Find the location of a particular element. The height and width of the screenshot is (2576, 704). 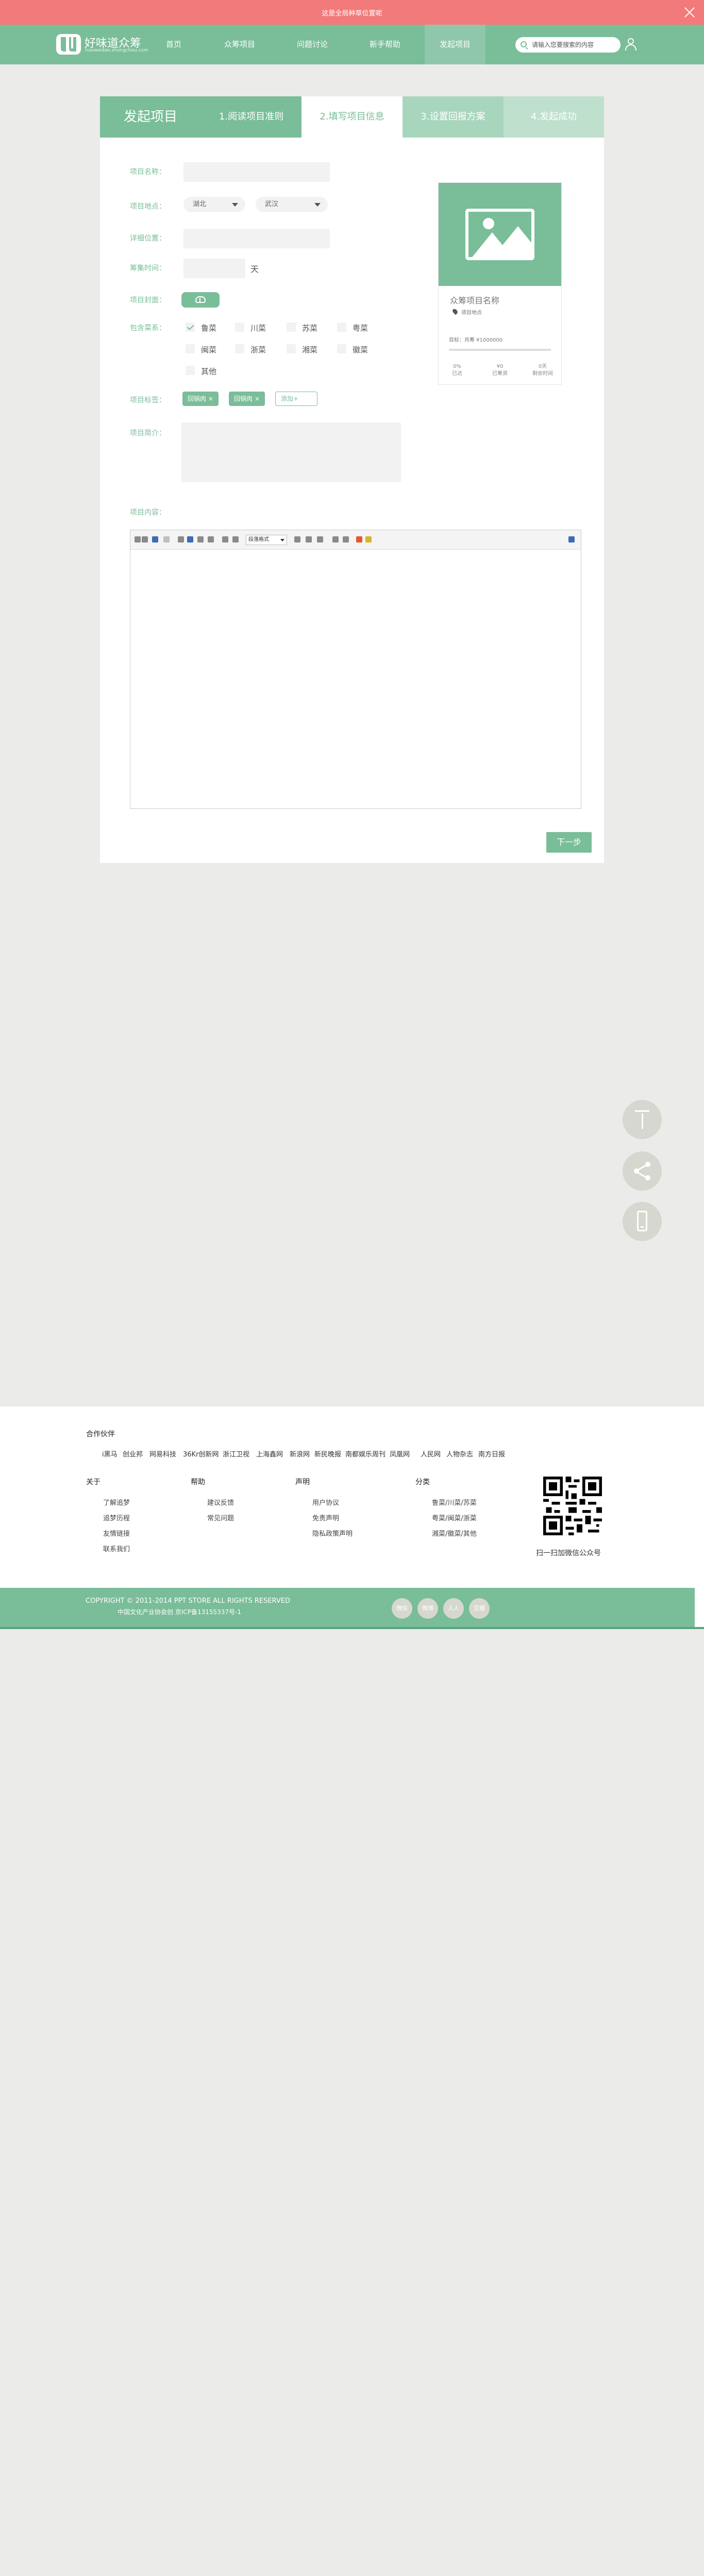

ordered-list-icon is located at coordinates (201, 539).